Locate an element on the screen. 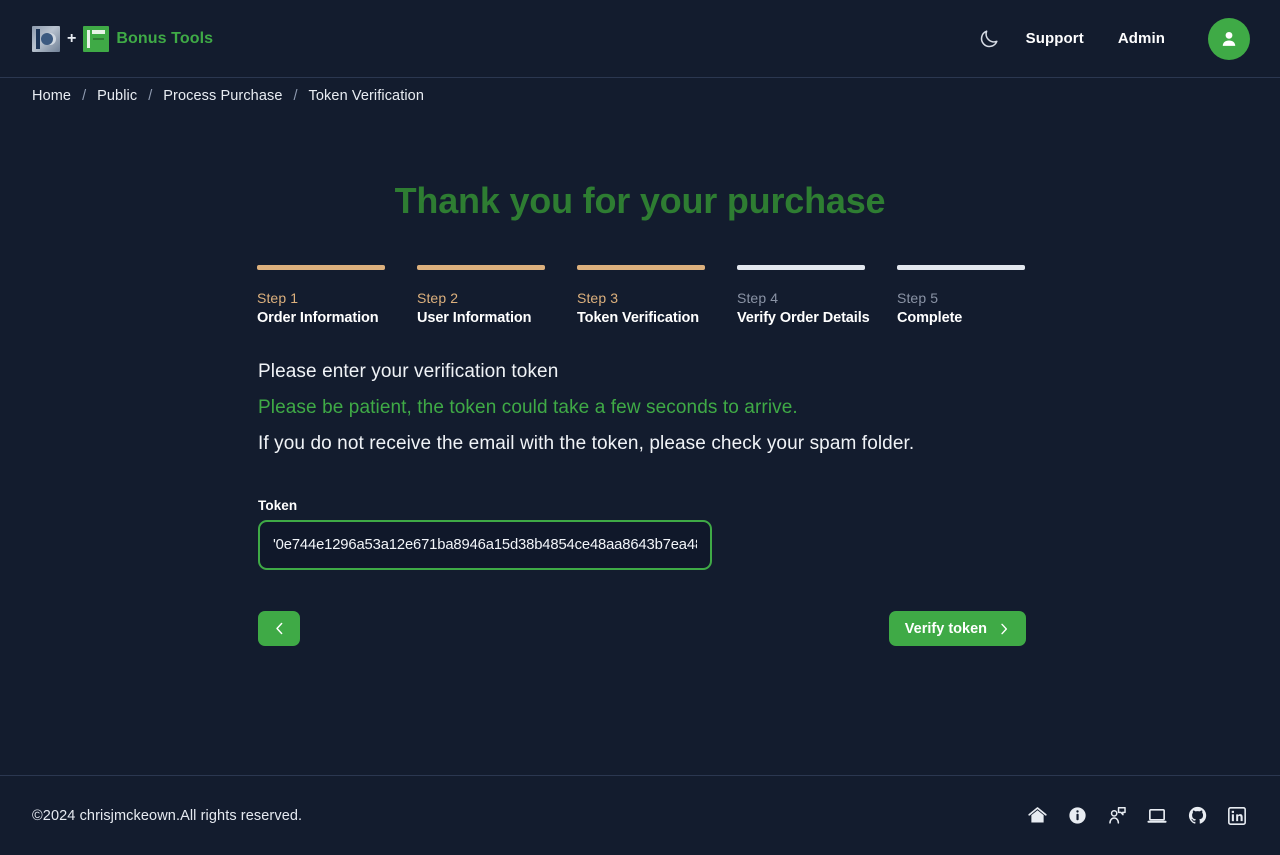 This screenshot has width=1280, height=855. brand-logo-link: + Bonus Tools is located at coordinates (123, 38).